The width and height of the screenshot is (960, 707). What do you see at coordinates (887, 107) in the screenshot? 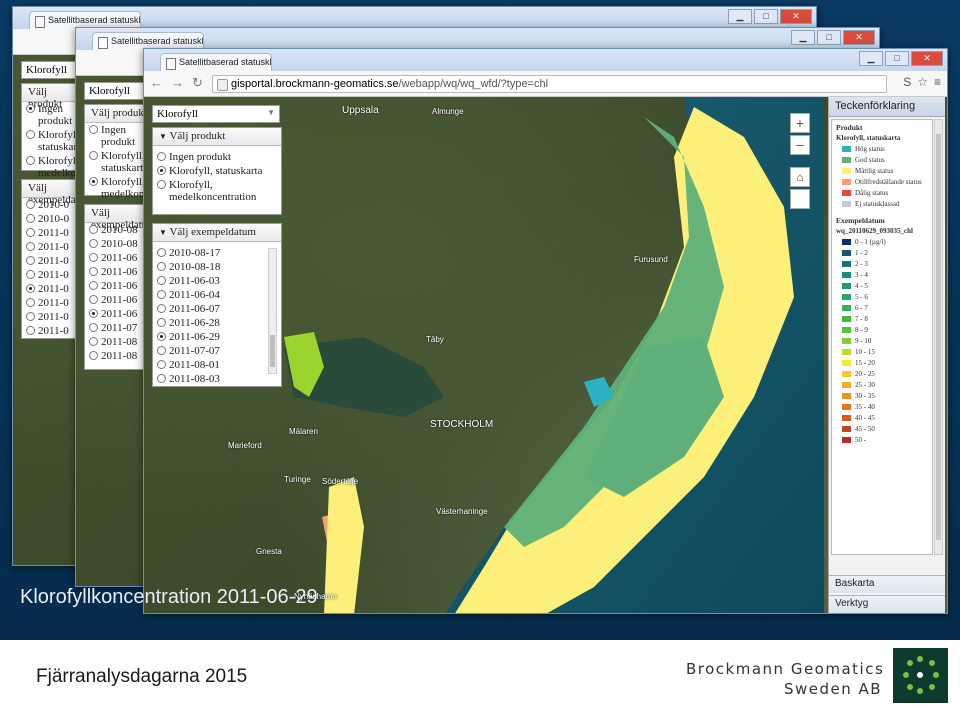
I see `legend-header: Teckenförklaring` at bounding box center [887, 107].